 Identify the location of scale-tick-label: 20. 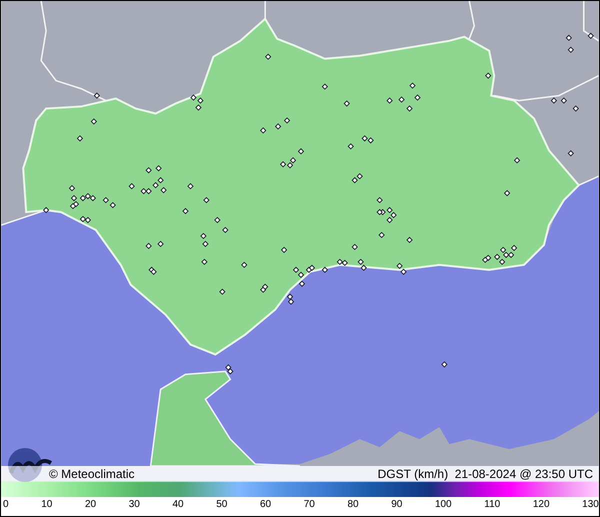
(90, 504).